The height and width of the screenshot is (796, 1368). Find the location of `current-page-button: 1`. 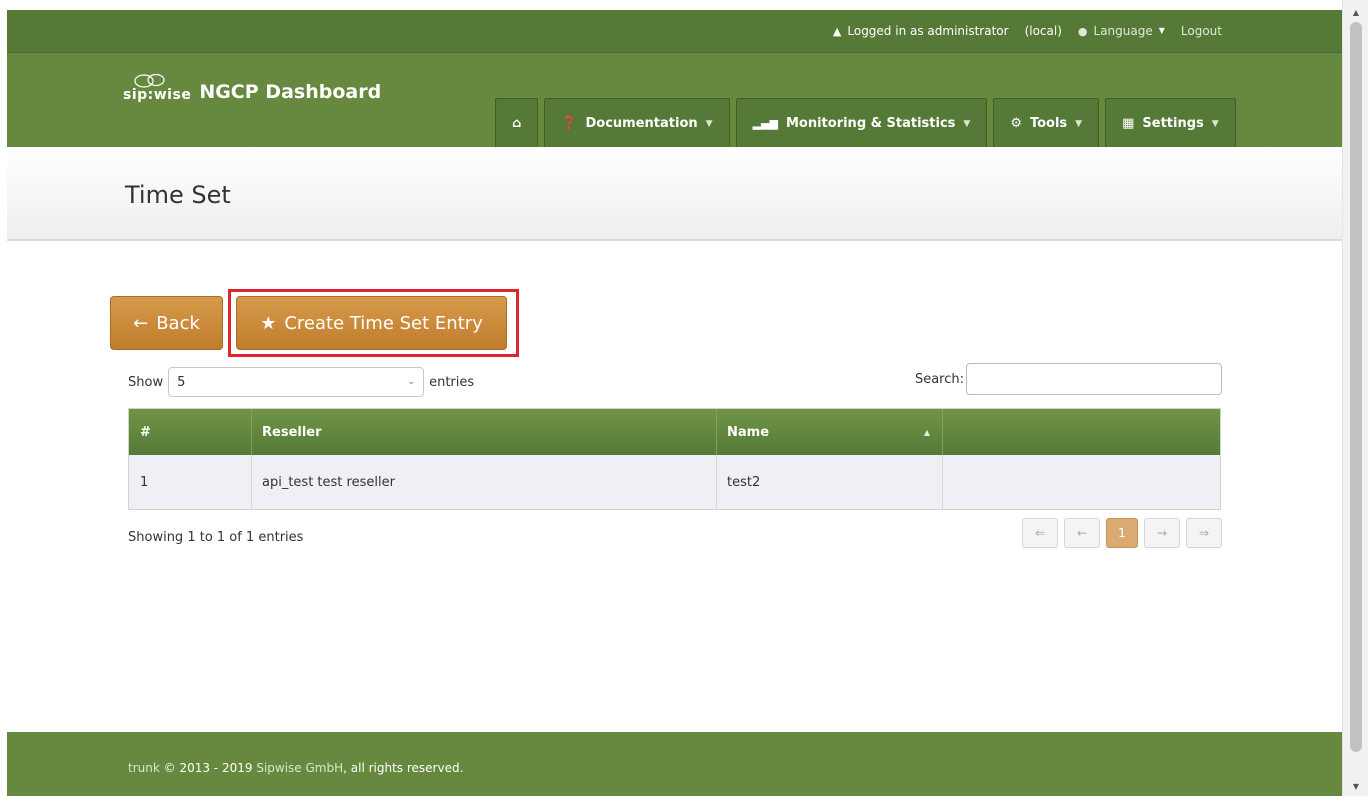

current-page-button: 1 is located at coordinates (1122, 533).